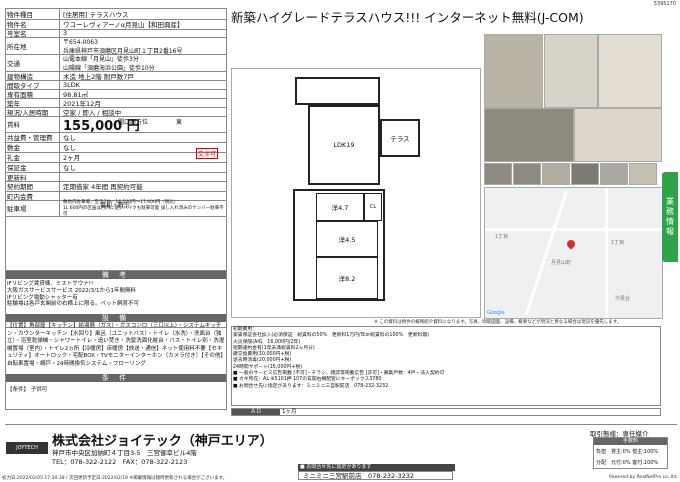 The height and width of the screenshot is (482, 680). What do you see at coordinates (103, 187) in the screenshot?
I see `table-row-value: 定期借家 4年間 再契約可能` at bounding box center [103, 187].